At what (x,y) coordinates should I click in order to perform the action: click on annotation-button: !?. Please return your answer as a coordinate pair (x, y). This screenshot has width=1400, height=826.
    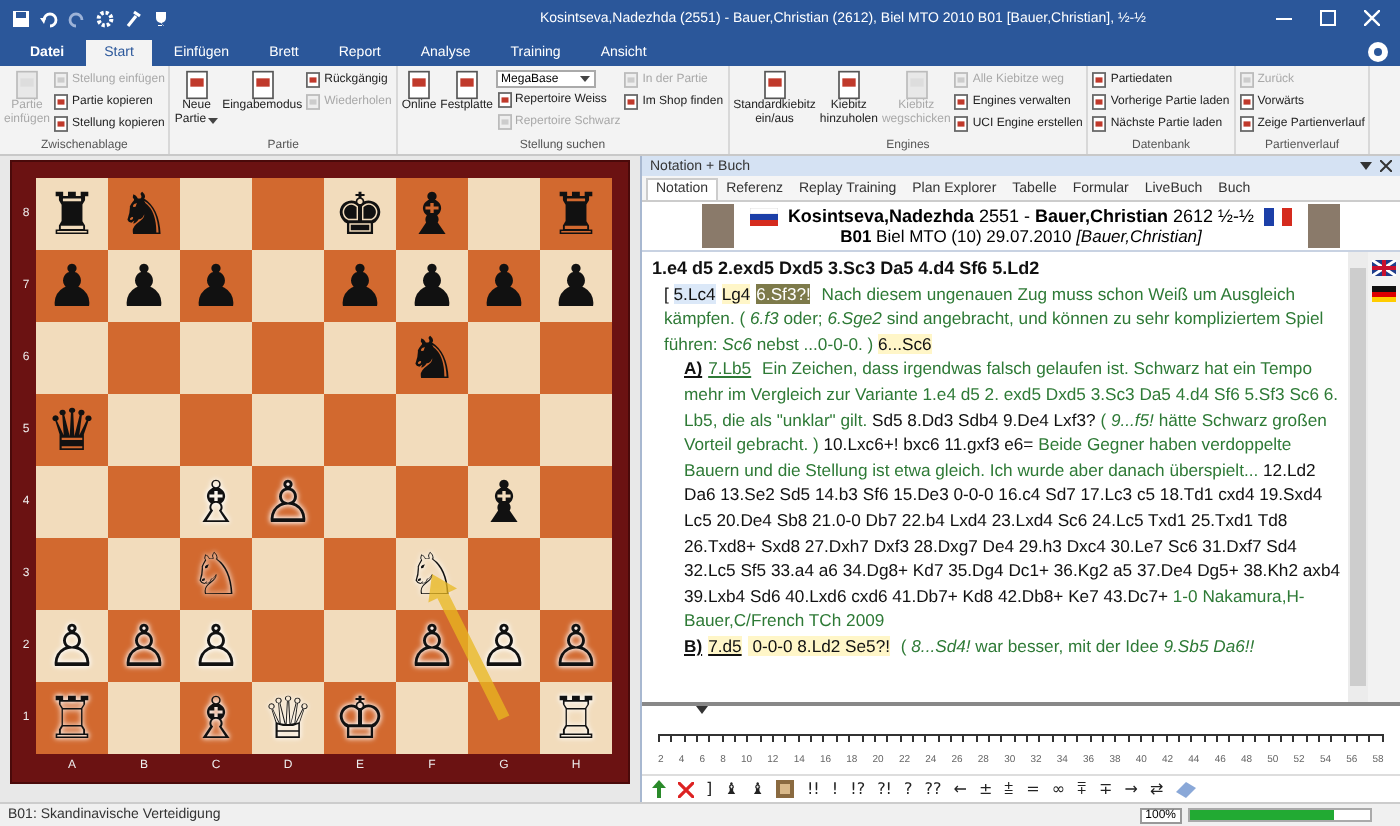
    Looking at the image, I should click on (858, 789).